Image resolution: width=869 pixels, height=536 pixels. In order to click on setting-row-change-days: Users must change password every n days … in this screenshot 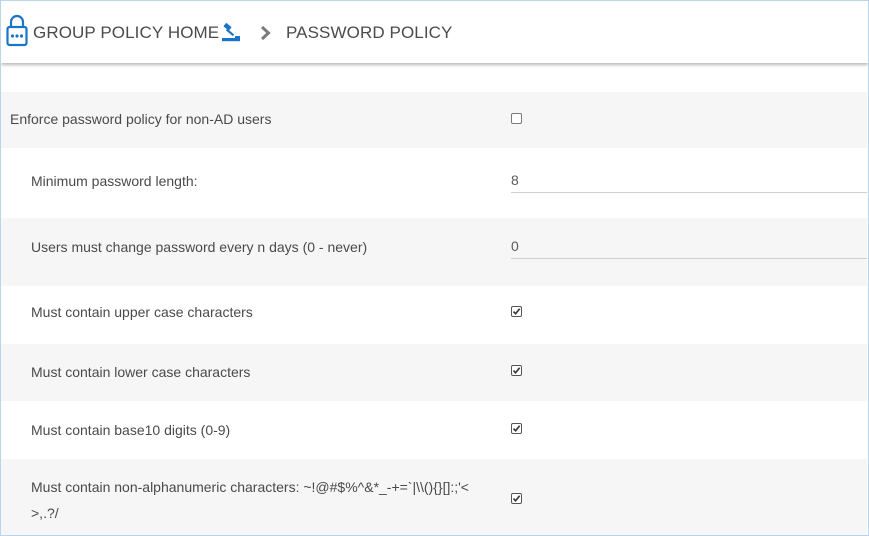, I will do `click(434, 252)`.